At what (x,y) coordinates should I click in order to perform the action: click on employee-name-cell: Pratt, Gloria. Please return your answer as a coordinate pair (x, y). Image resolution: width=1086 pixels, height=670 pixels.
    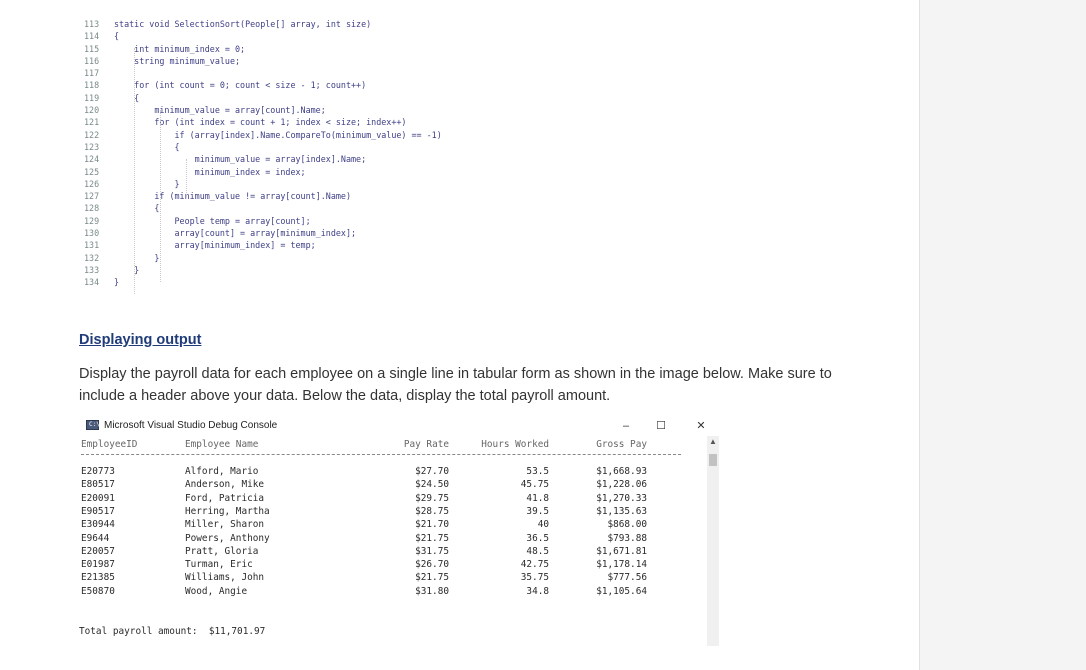
    Looking at the image, I should click on (222, 551).